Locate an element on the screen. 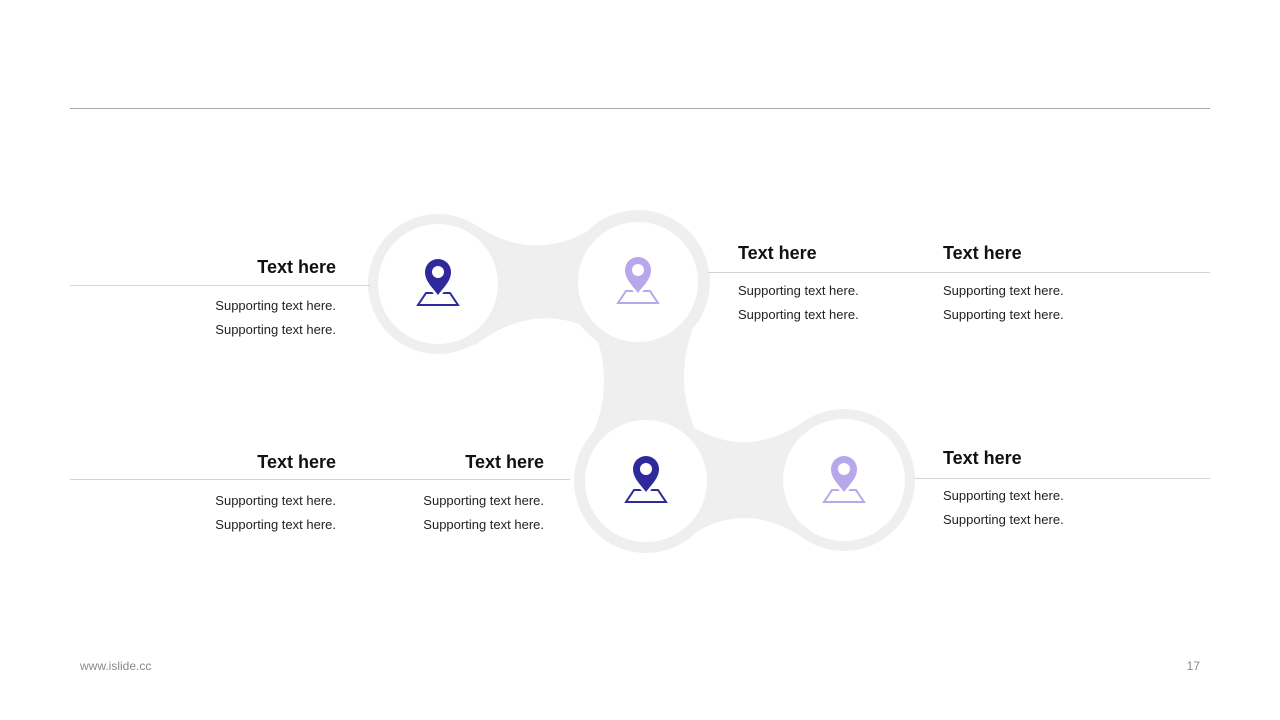 Image resolution: width=1280 pixels, height=720 pixels. footer-website: www.islide.cc is located at coordinates (115, 666).